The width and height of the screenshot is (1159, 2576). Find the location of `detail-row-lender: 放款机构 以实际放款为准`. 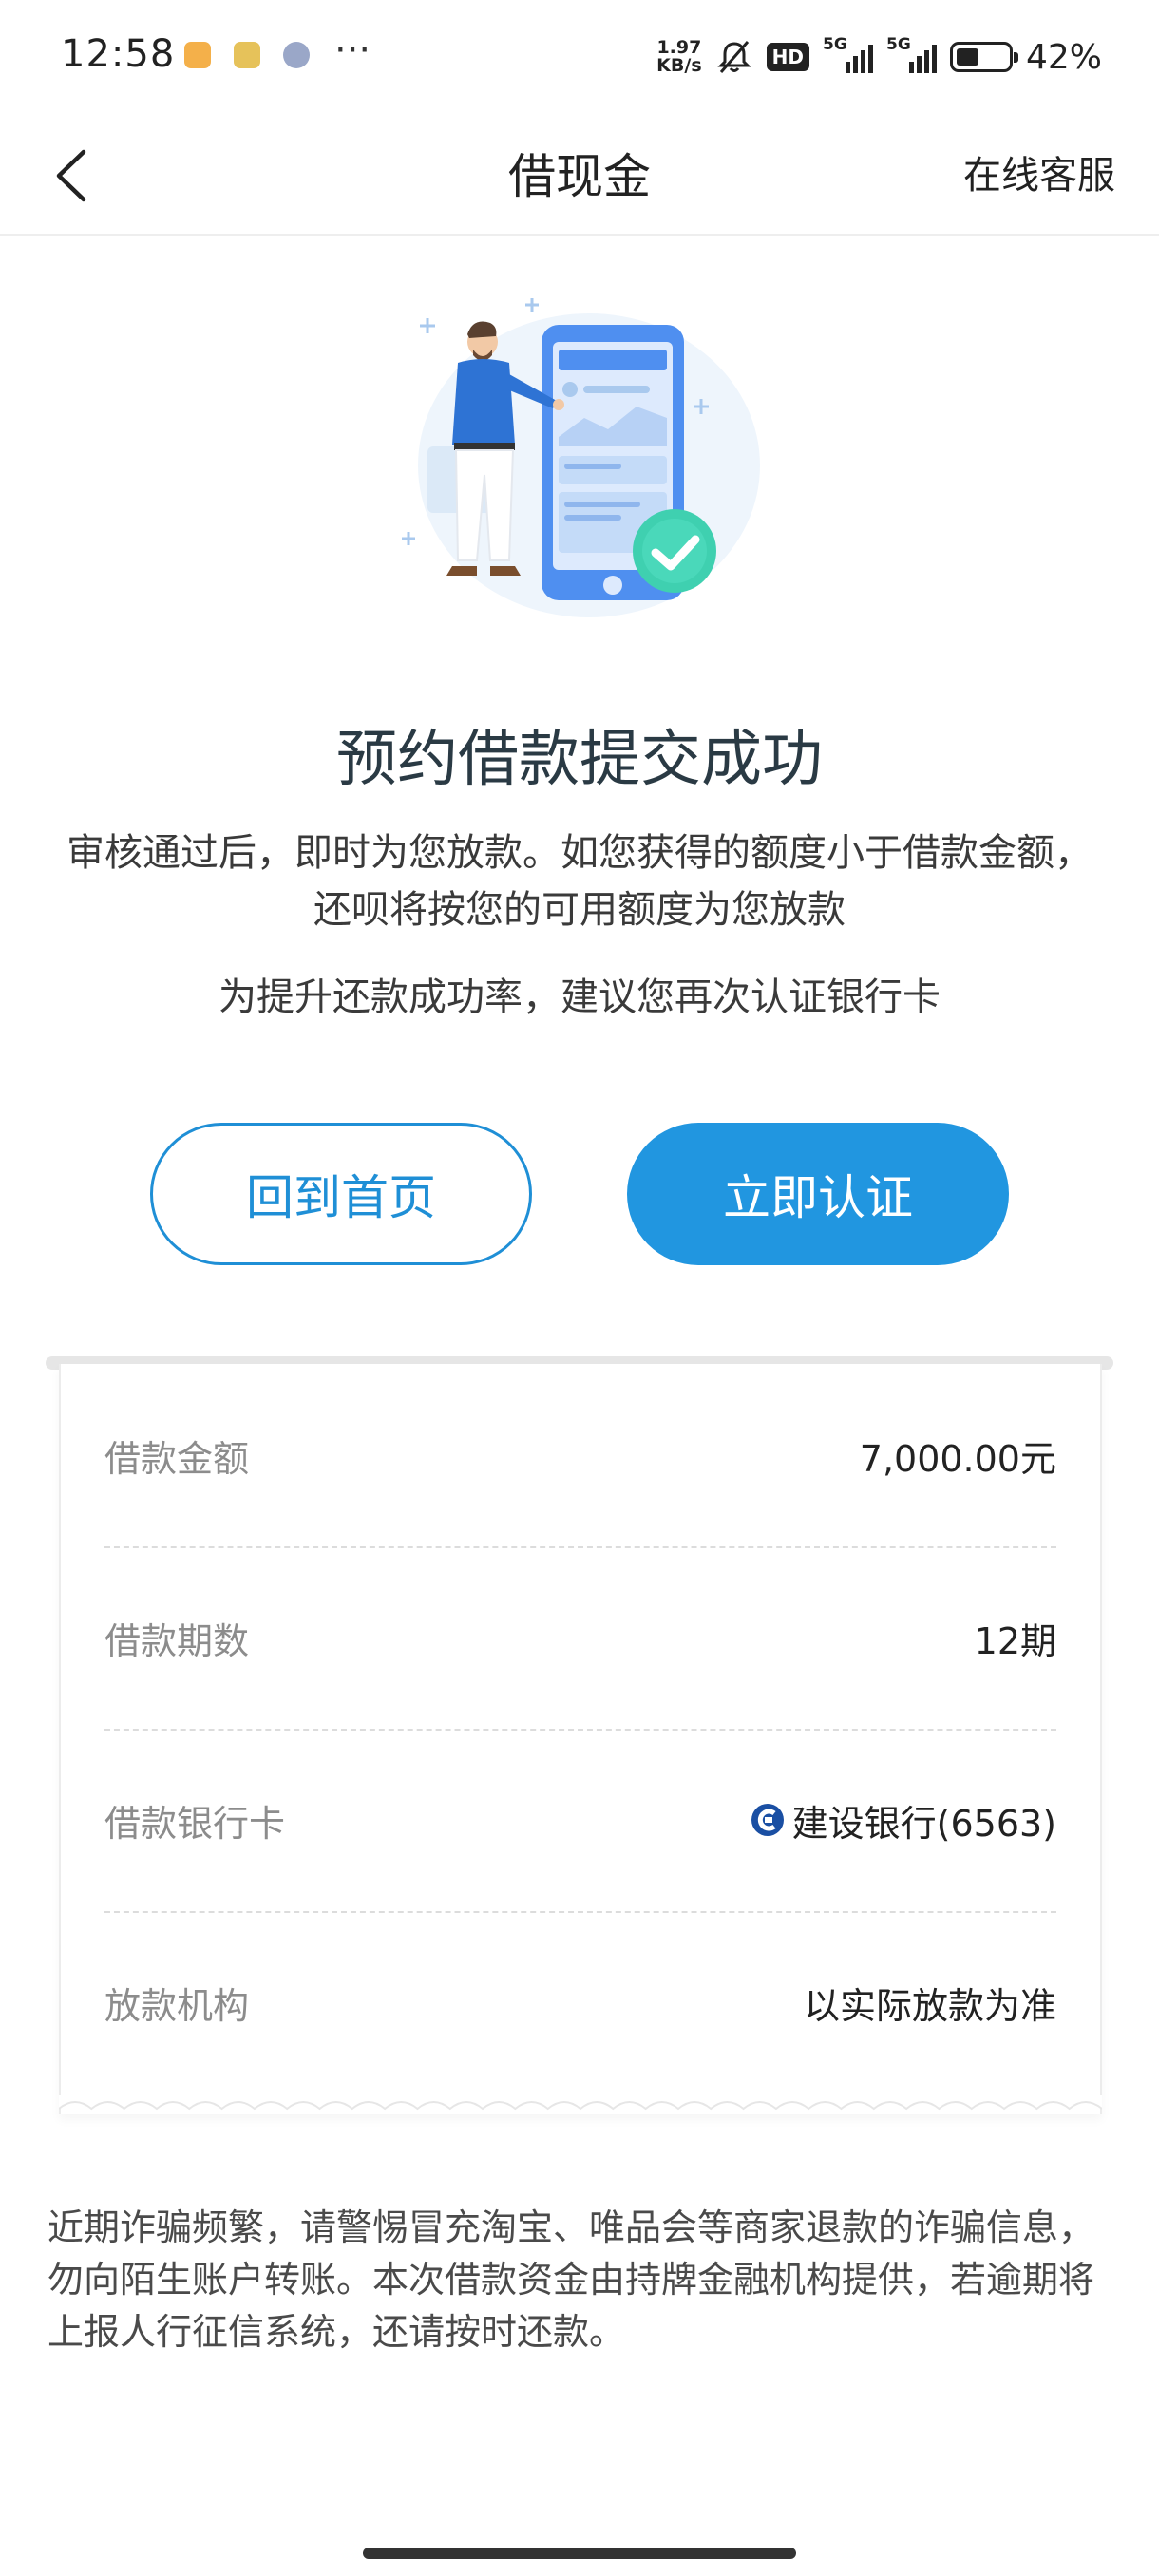

detail-row-lender: 放款机构 以实际放款为准 is located at coordinates (580, 2002).